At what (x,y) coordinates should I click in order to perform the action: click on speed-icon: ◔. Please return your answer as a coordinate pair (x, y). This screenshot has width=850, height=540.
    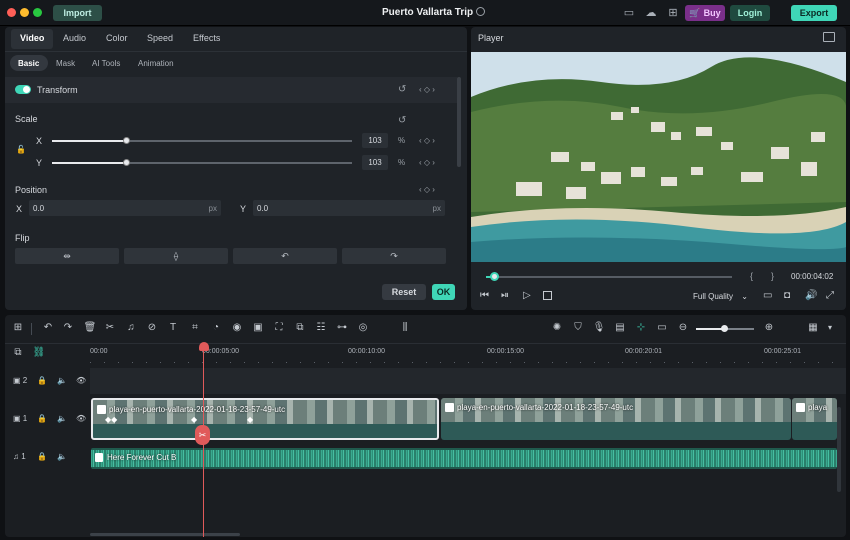
    Looking at the image, I should click on (216, 328).